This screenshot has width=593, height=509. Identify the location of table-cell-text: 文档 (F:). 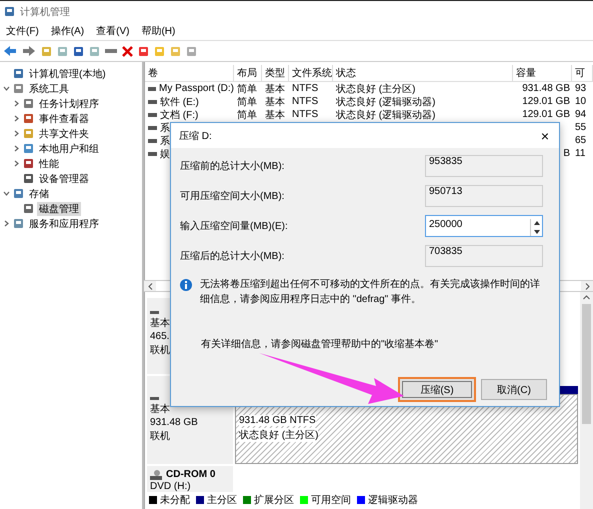
(179, 115).